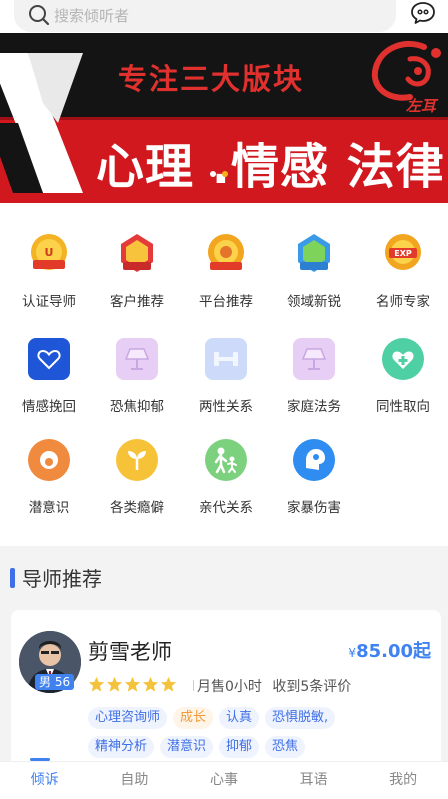 The image size is (448, 799). Describe the element at coordinates (92, 15) in the screenshot. I see `search-placeholder: 搜索倾听者` at that location.